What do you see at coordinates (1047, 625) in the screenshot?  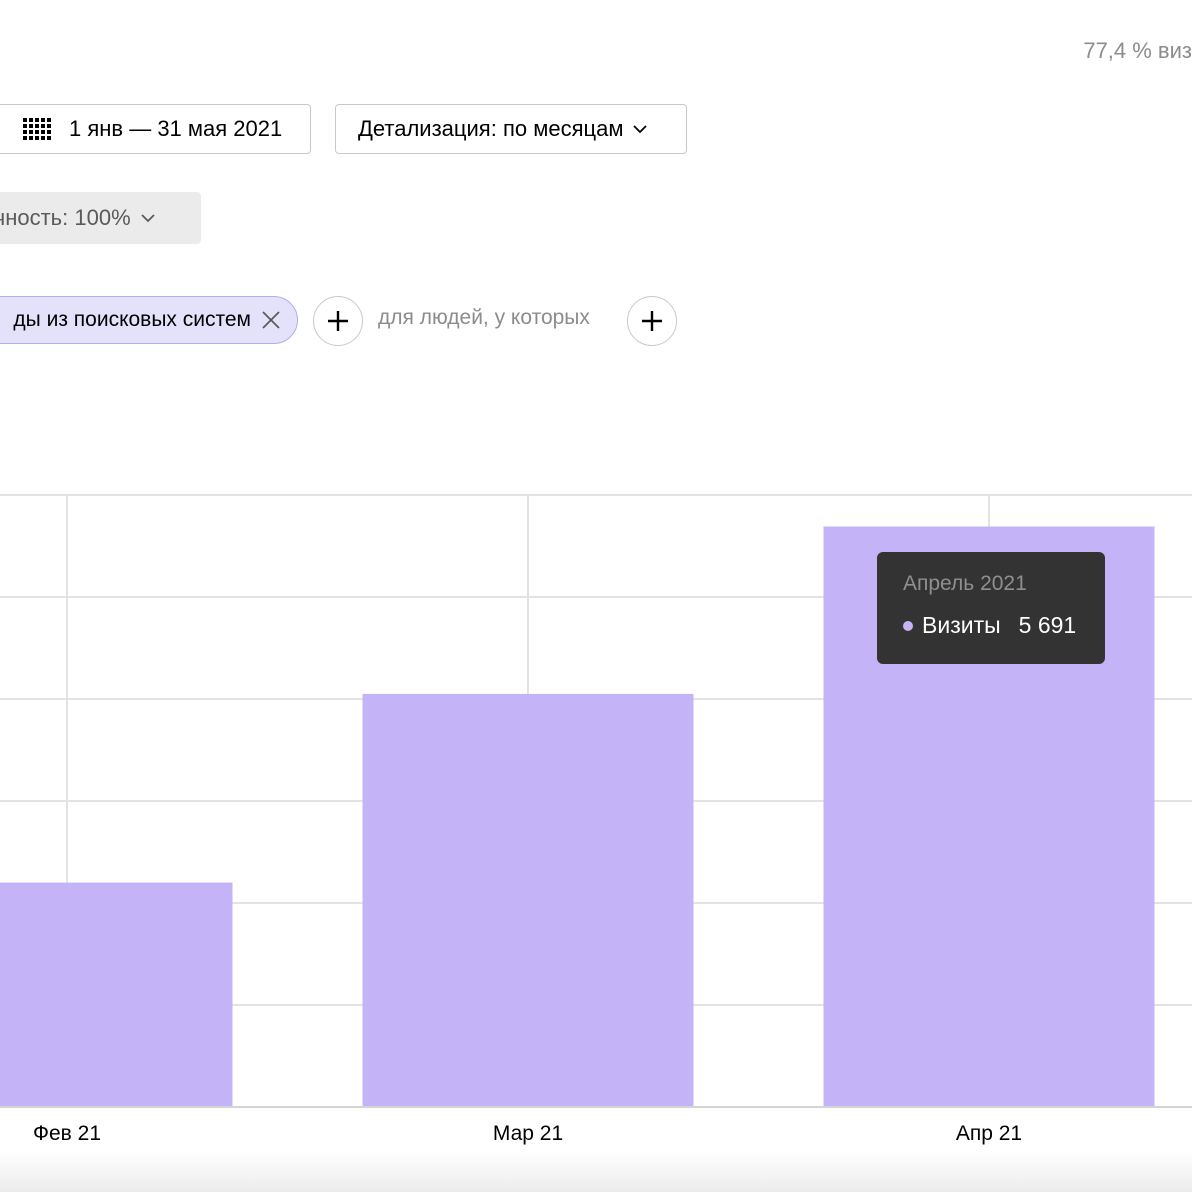 I see `tooltip-value: 5 691` at bounding box center [1047, 625].